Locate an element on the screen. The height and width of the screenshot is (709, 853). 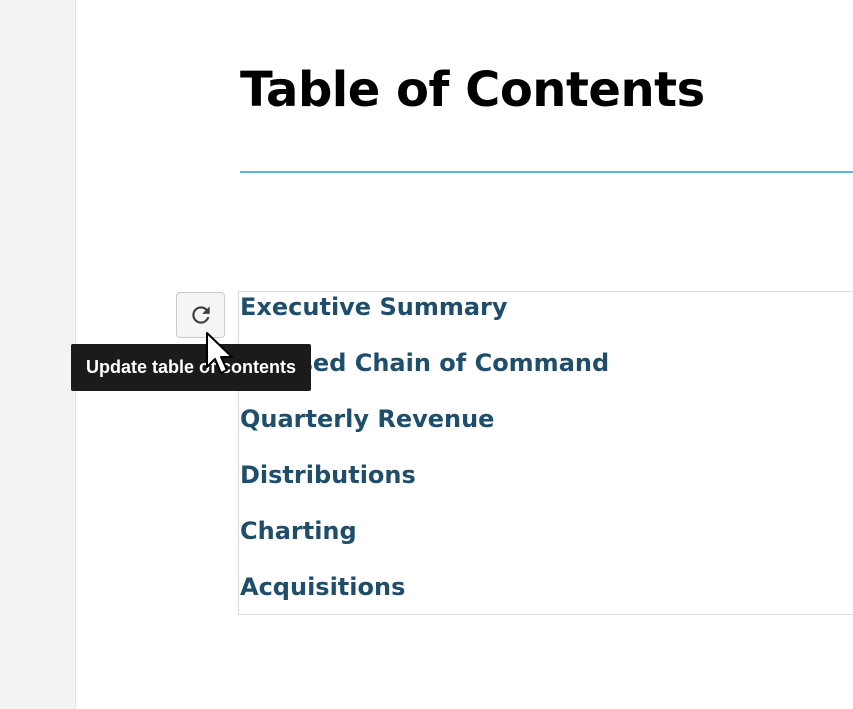
refresh-icon is located at coordinates (201, 315).